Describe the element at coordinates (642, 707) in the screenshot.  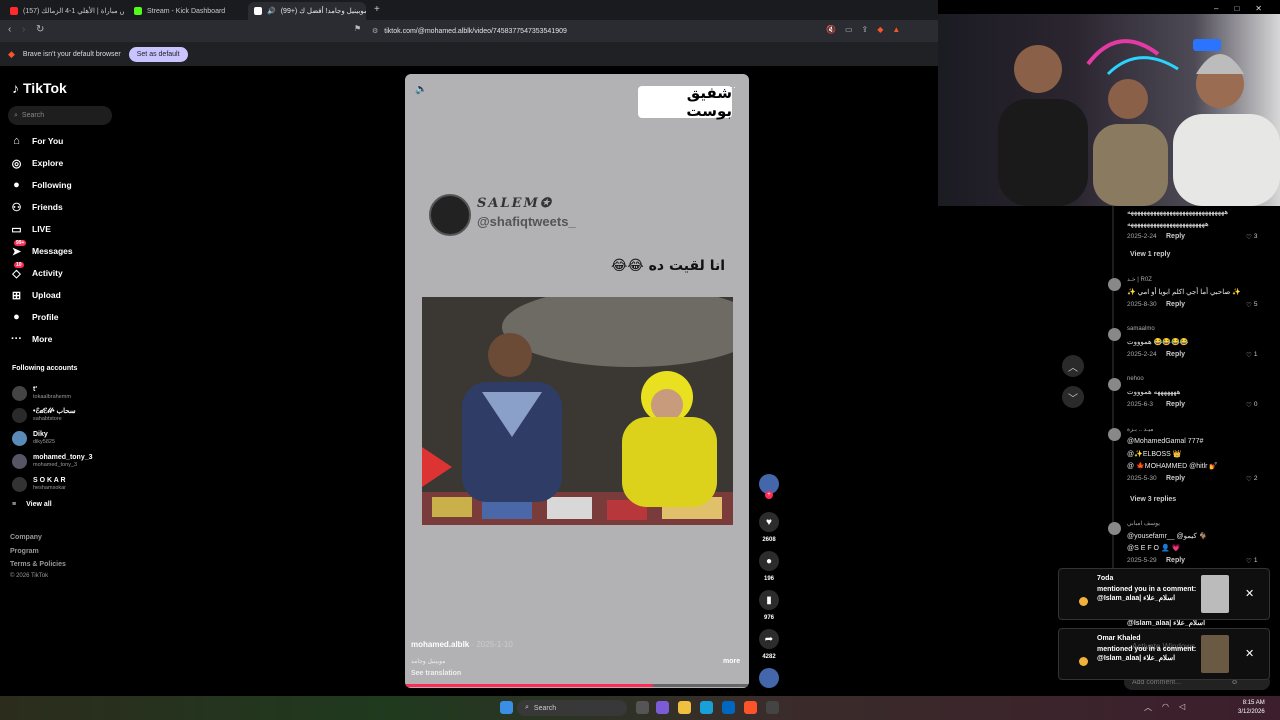
I see `task-view-icon` at that location.